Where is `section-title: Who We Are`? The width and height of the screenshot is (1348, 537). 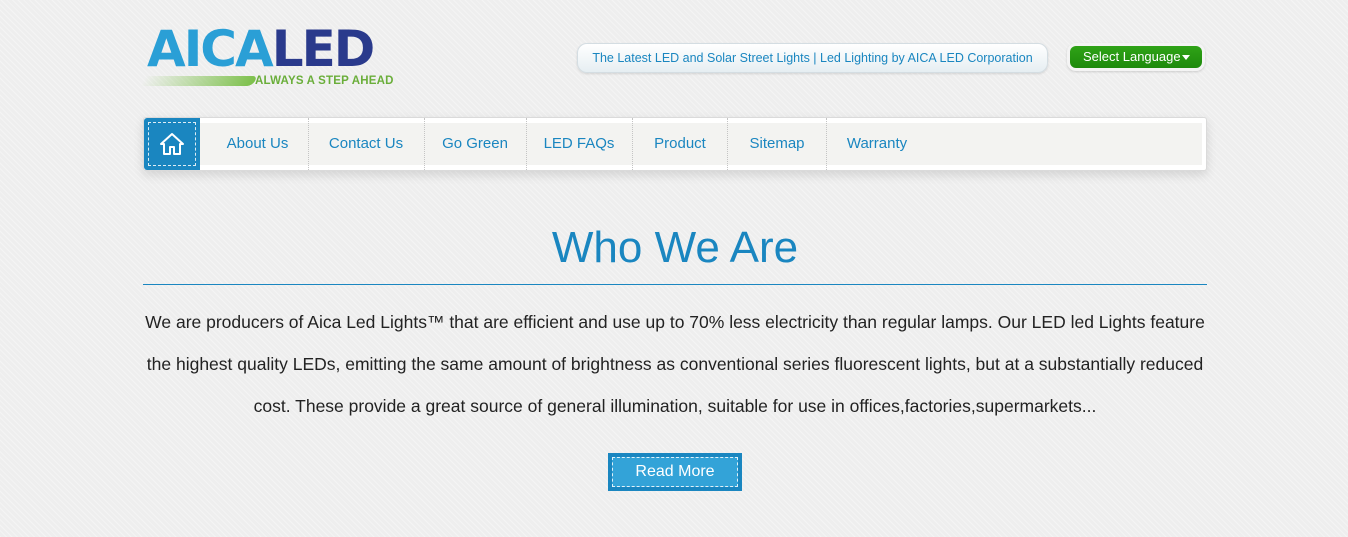 section-title: Who We Are is located at coordinates (675, 247).